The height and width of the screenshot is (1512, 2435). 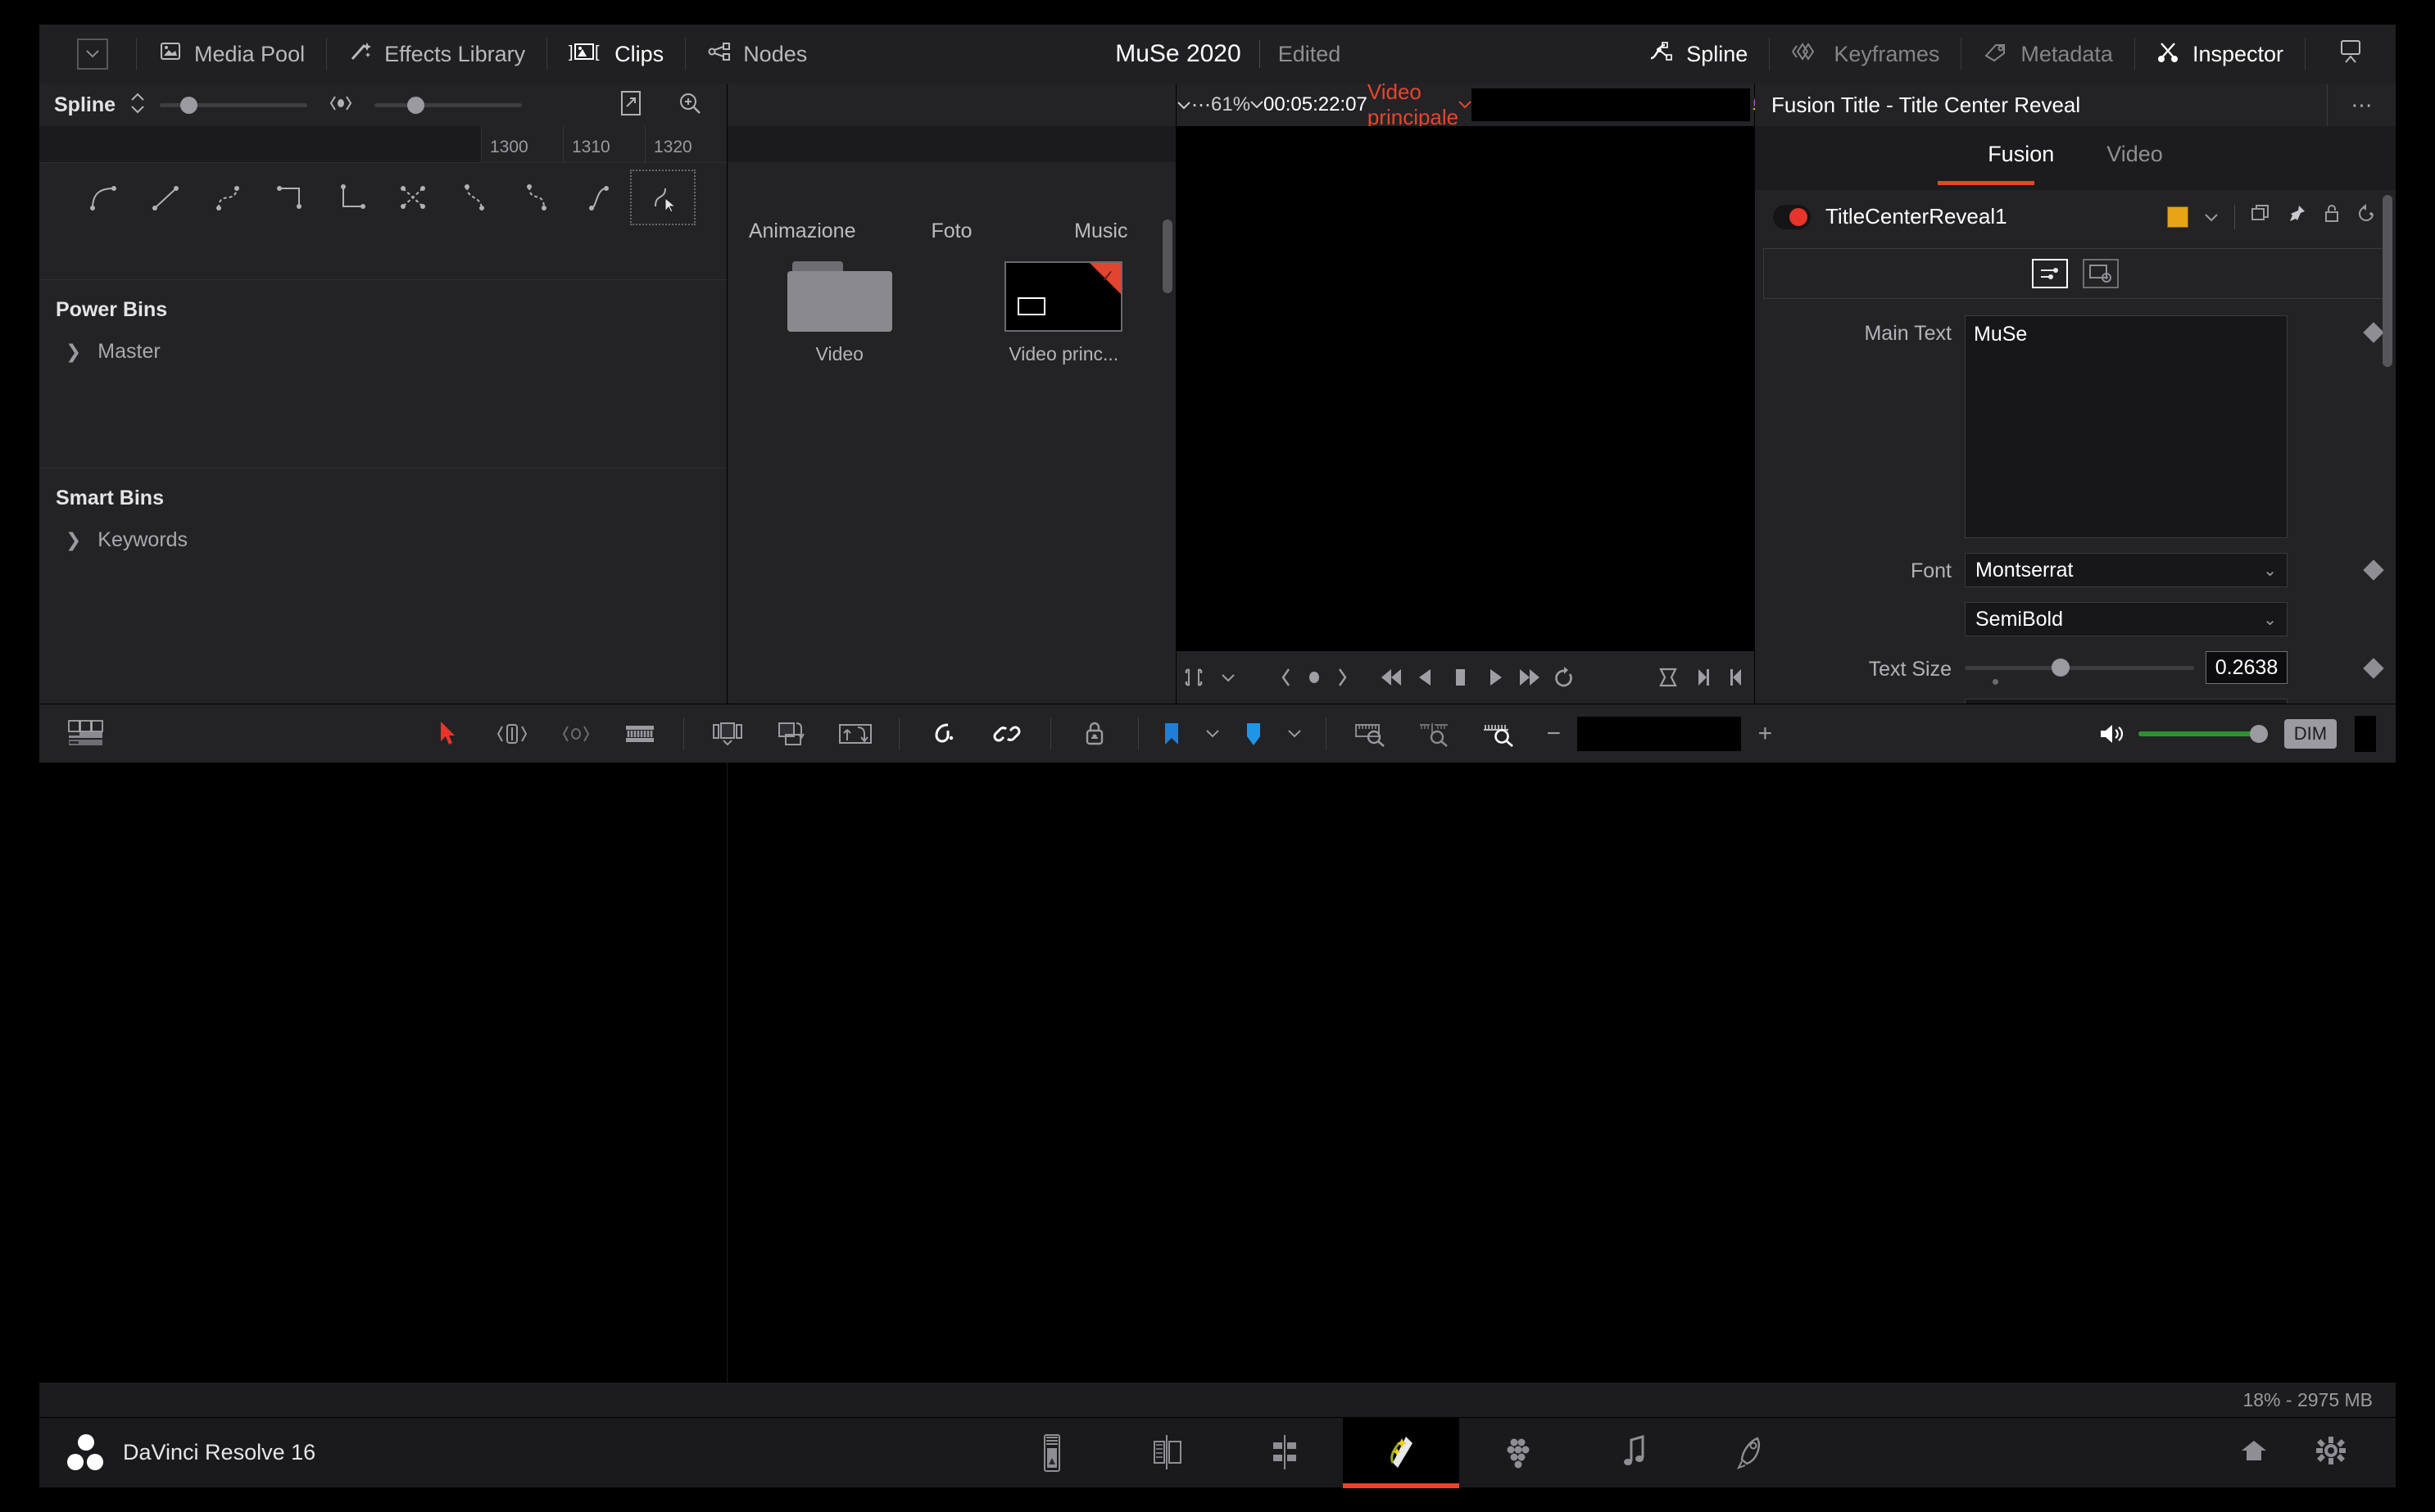 I want to click on overwrite-clip-button, so click(x=791, y=733).